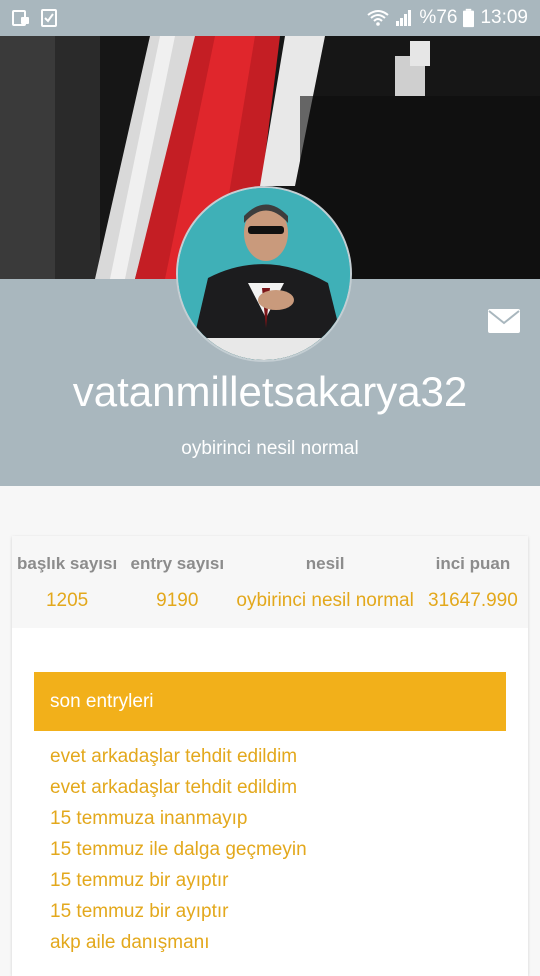  I want to click on stat-value: 1205, so click(67, 600).